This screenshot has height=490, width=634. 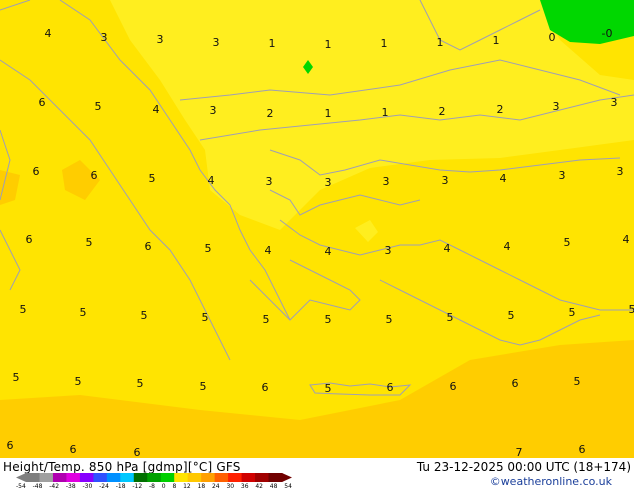 I want to click on colorbar-tick-label: 48, so click(x=273, y=486).